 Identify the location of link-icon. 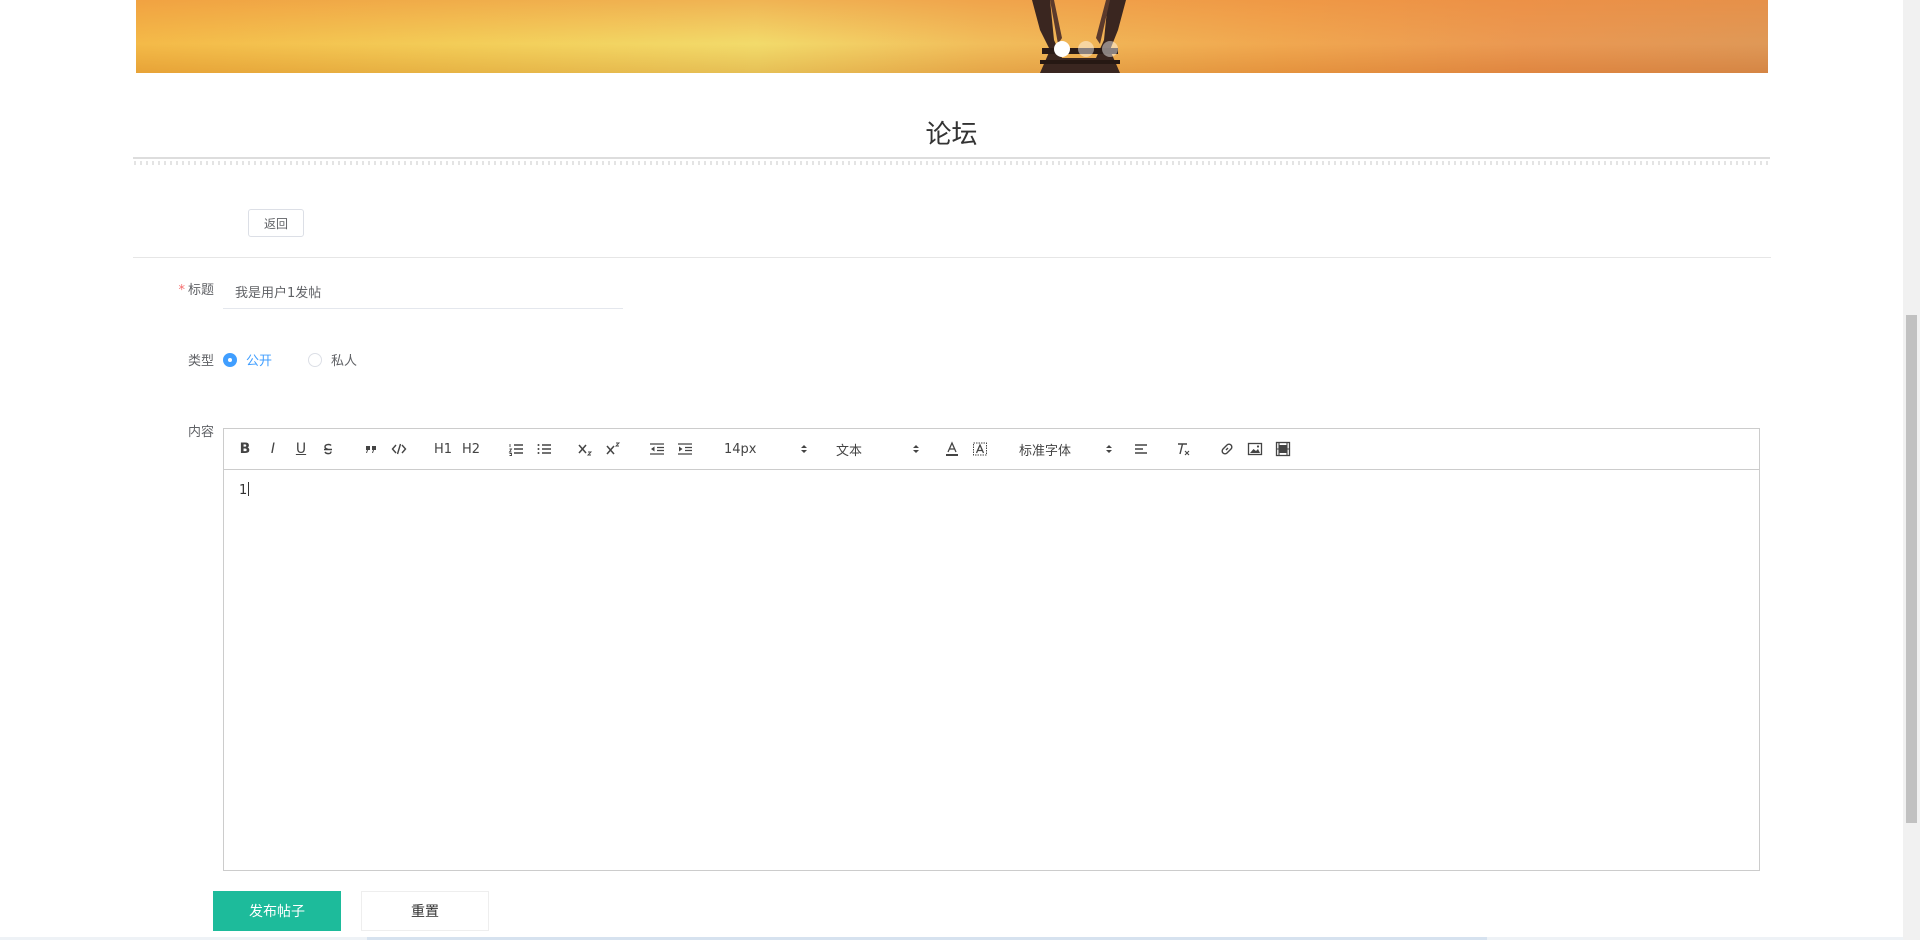
(1227, 449).